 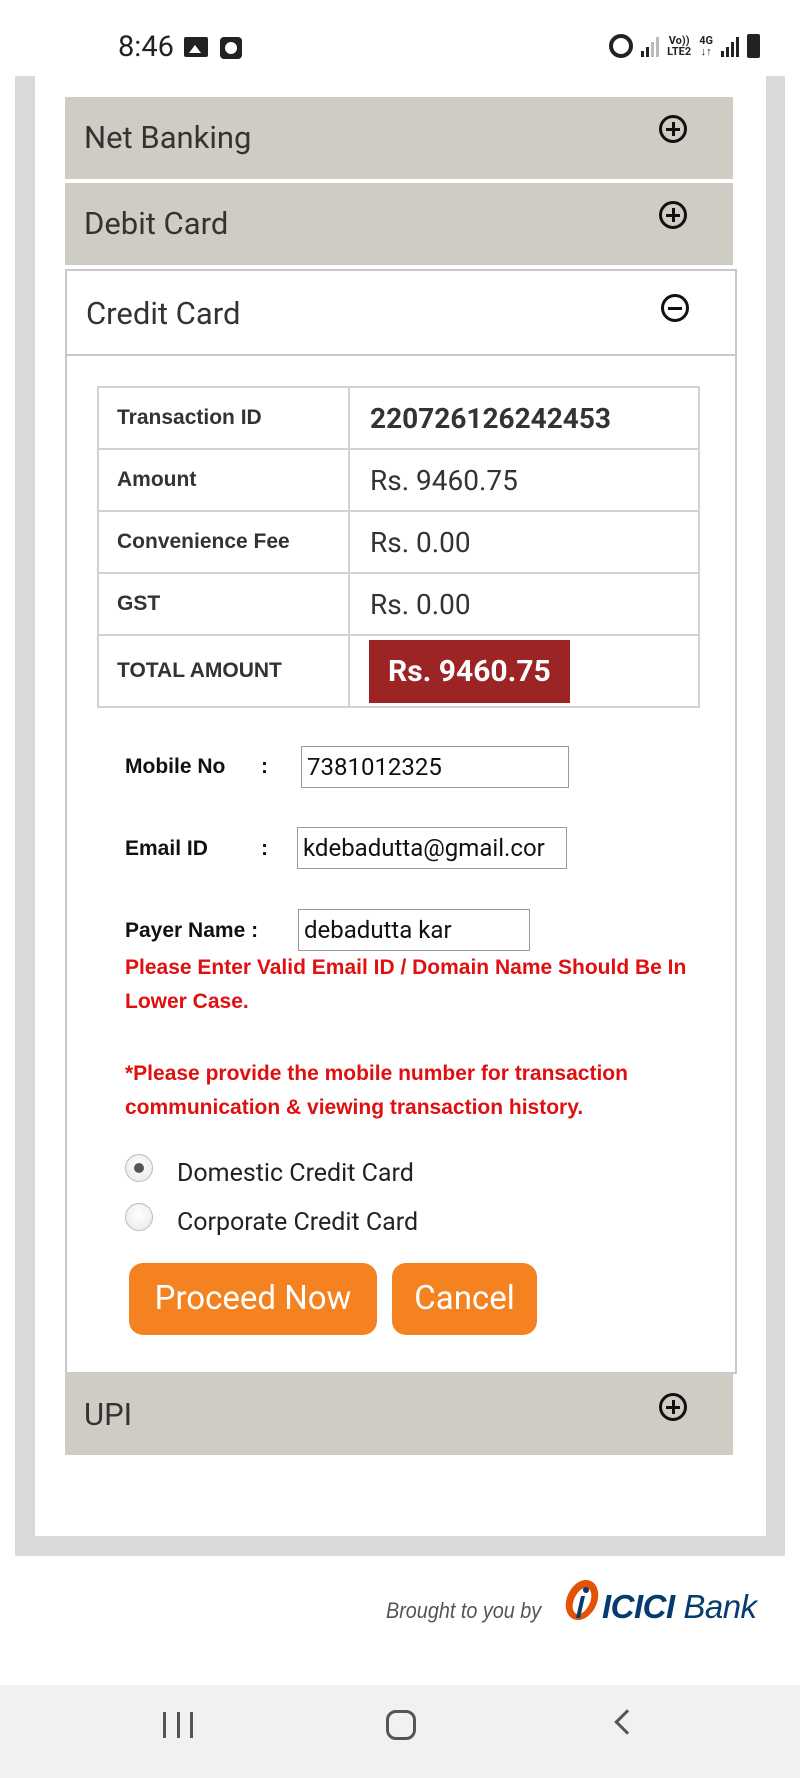 I want to click on mobile-input: 7381012325, so click(x=435, y=767).